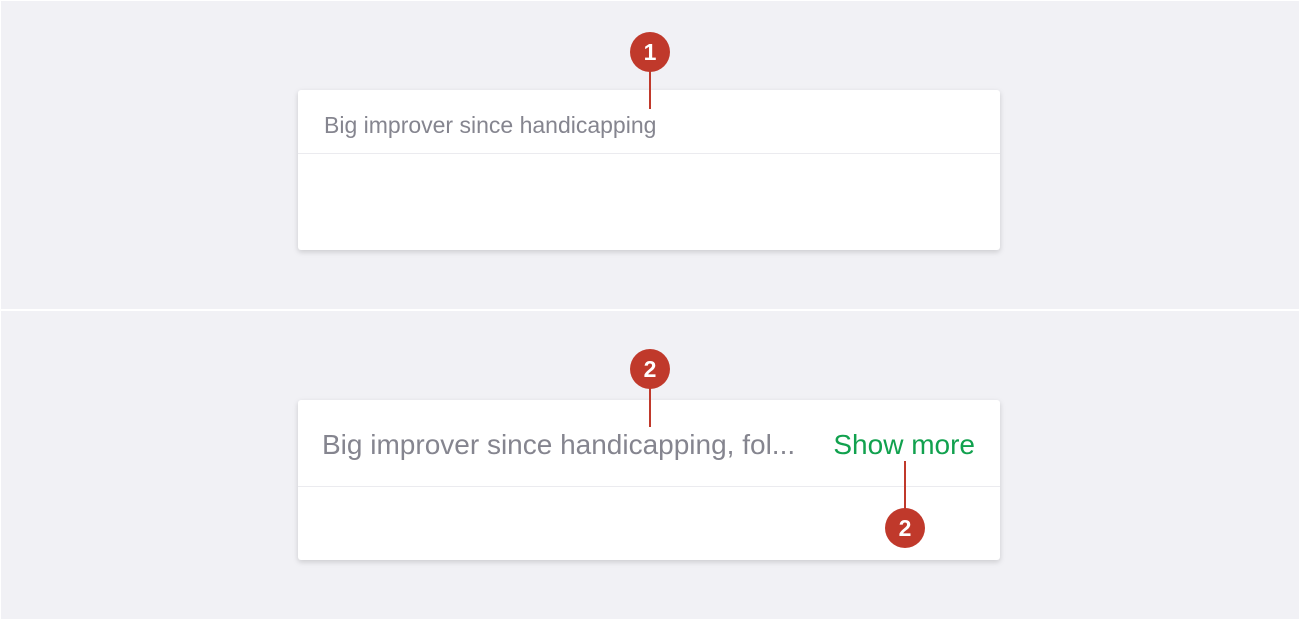  I want to click on annotation-marker-1: 1, so click(650, 52).